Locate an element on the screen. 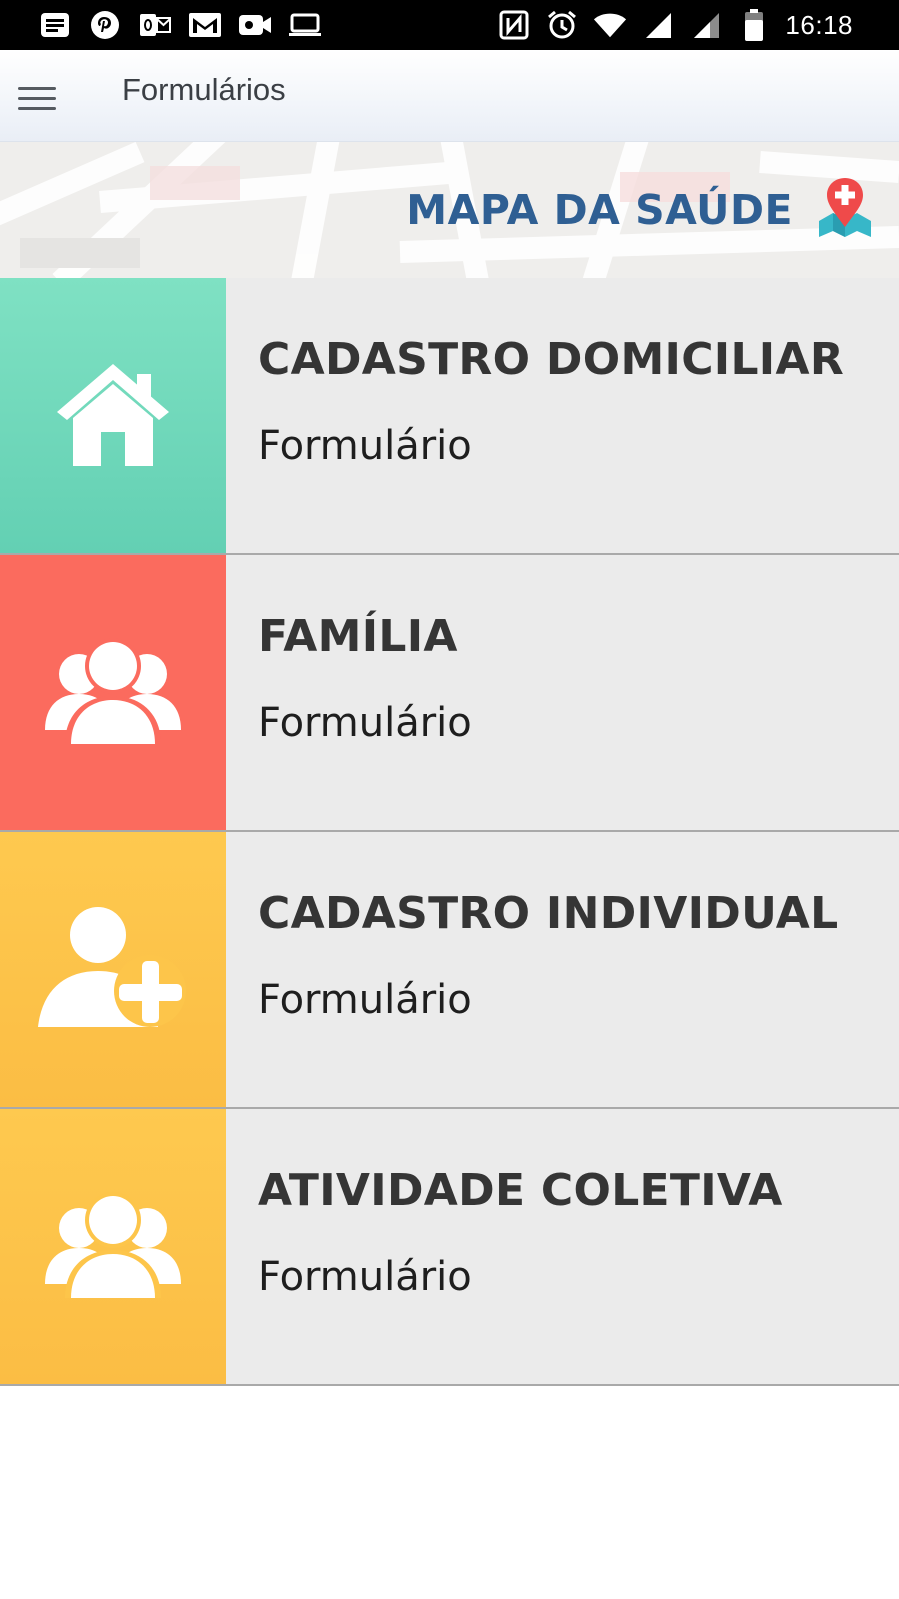  nfc-icon is located at coordinates (514, 25).